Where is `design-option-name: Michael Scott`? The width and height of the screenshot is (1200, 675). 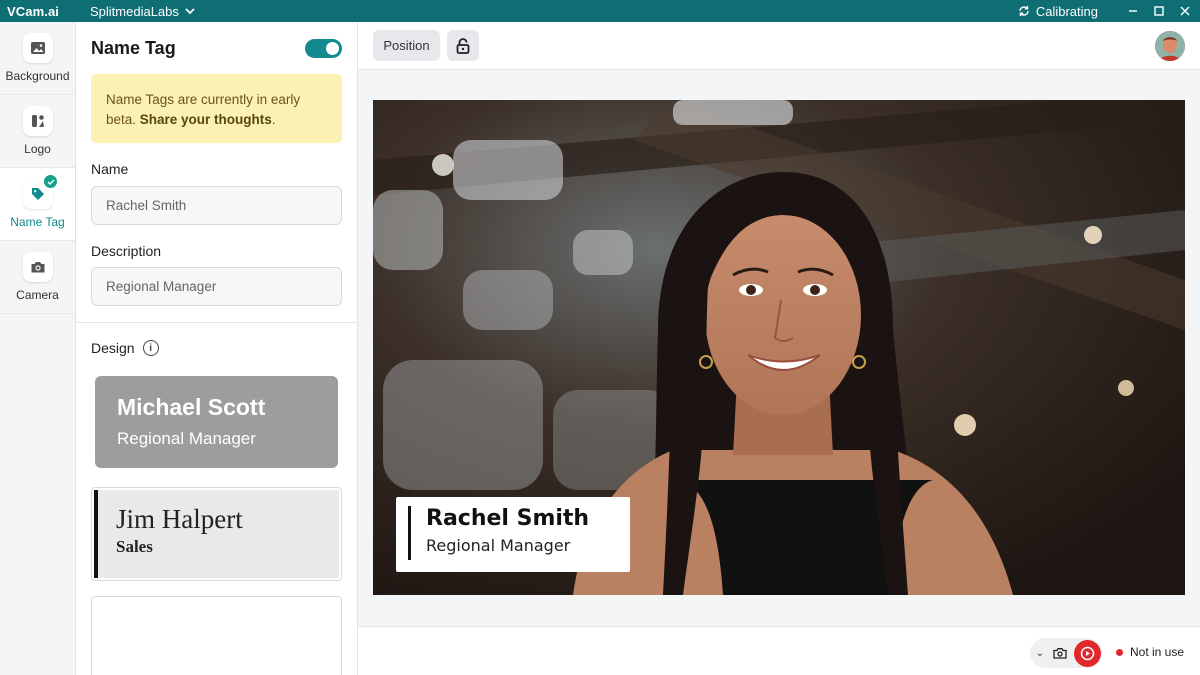
design-option-name: Michael Scott is located at coordinates (191, 407).